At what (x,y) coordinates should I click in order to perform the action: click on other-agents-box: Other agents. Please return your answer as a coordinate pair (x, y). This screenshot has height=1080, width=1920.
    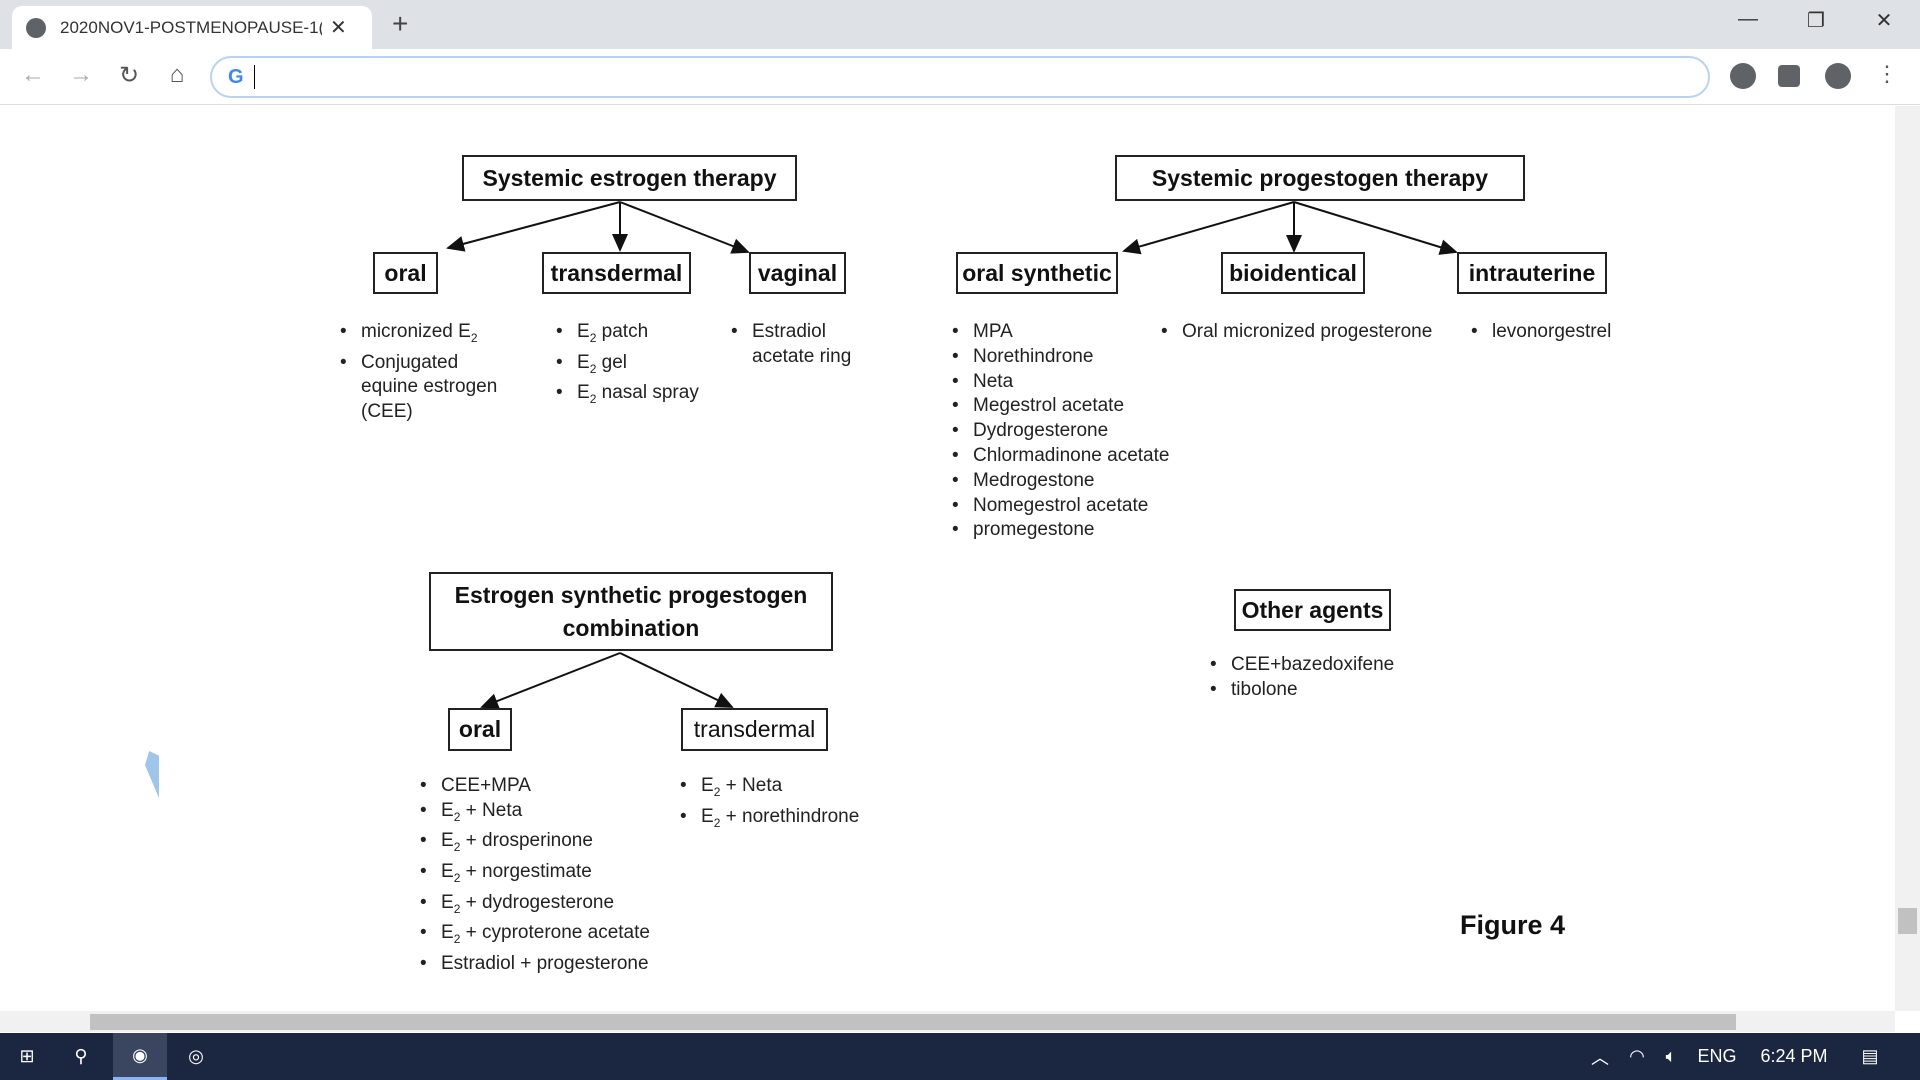
    Looking at the image, I should click on (1312, 610).